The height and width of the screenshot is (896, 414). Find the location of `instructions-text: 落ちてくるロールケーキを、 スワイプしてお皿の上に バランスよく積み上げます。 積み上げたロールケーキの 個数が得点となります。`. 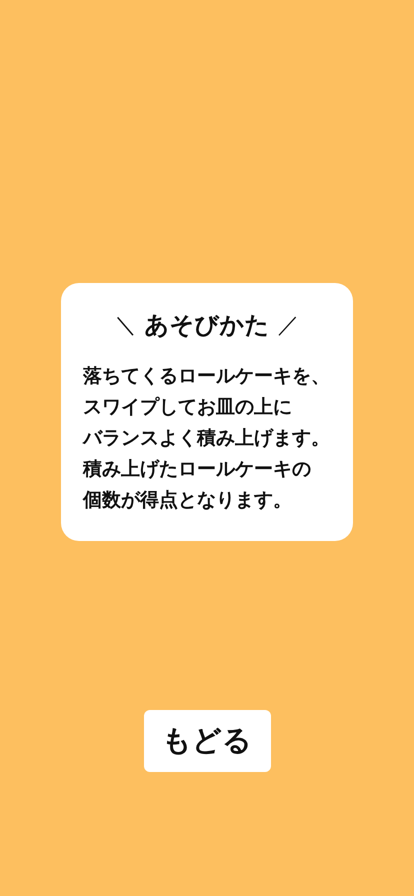

instructions-text: 落ちてくるロールケーキを、 スワイプしてお皿の上に バランスよく積み上げます。 積み上げたロールケーキの 個数が得点となります。 is located at coordinates (207, 438).